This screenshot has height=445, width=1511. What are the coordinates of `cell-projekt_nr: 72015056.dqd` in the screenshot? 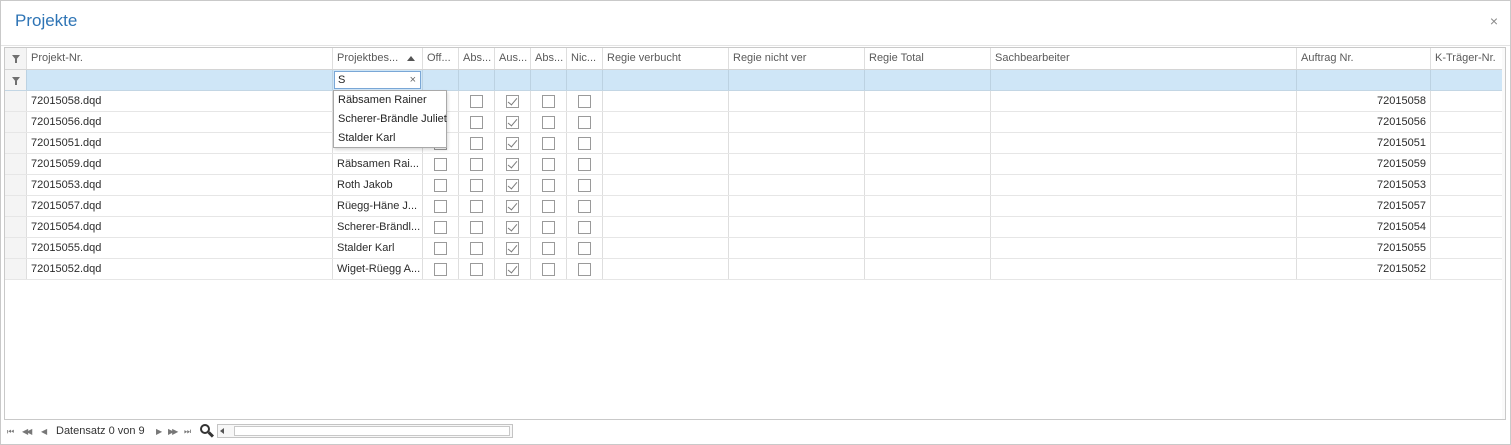 It's located at (180, 122).